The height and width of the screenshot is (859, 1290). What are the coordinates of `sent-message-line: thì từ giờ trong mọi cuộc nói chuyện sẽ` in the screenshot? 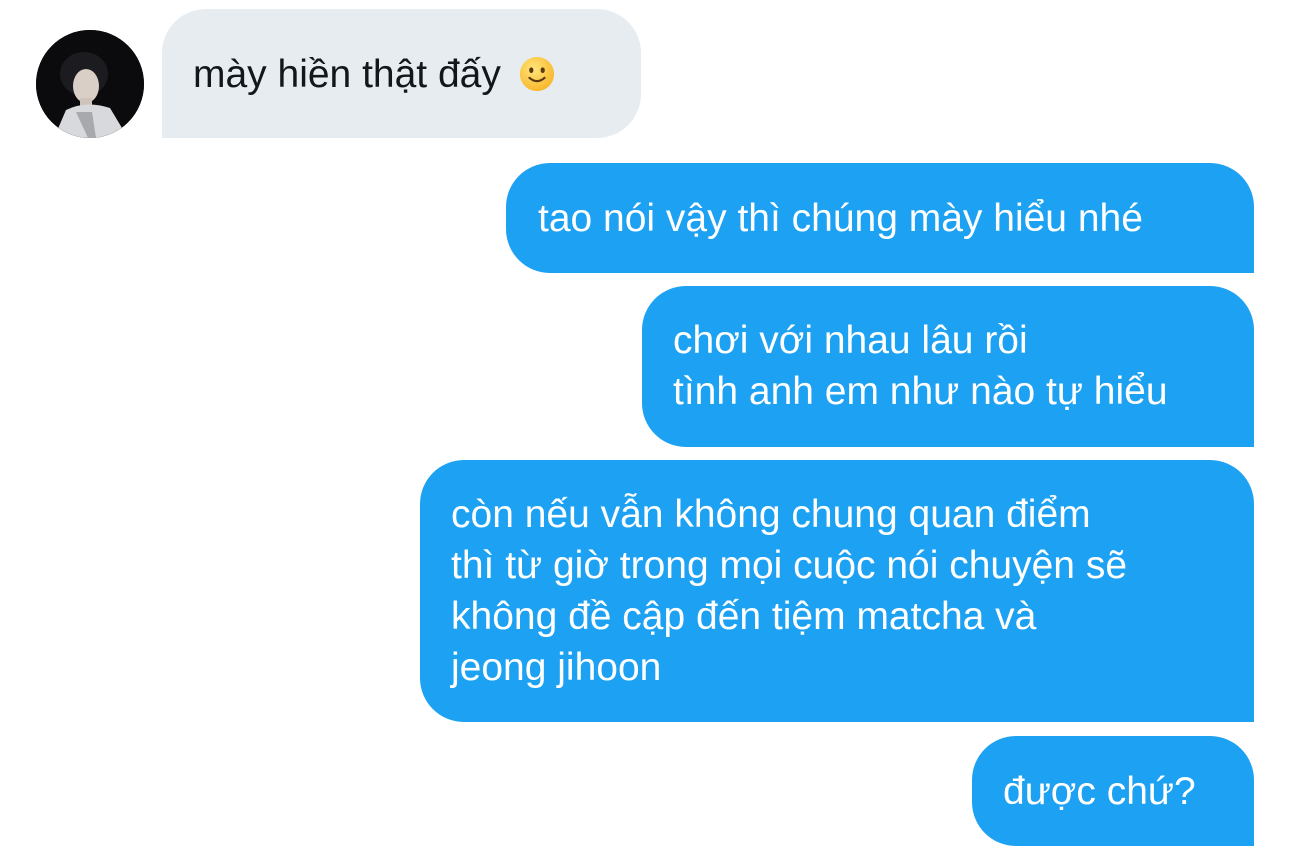 It's located at (789, 565).